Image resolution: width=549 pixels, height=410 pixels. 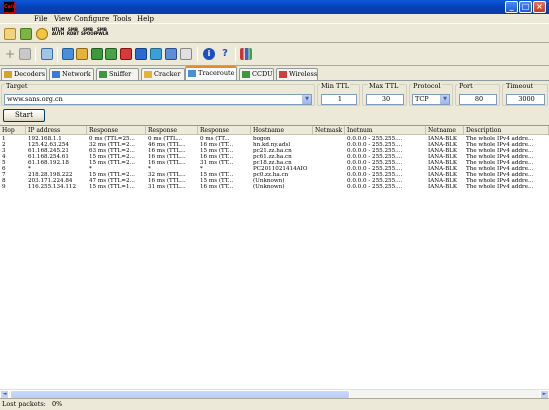 What do you see at coordinates (73, 32) in the screenshot?
I see `smb-relay-icon: SMB RDBT` at bounding box center [73, 32].